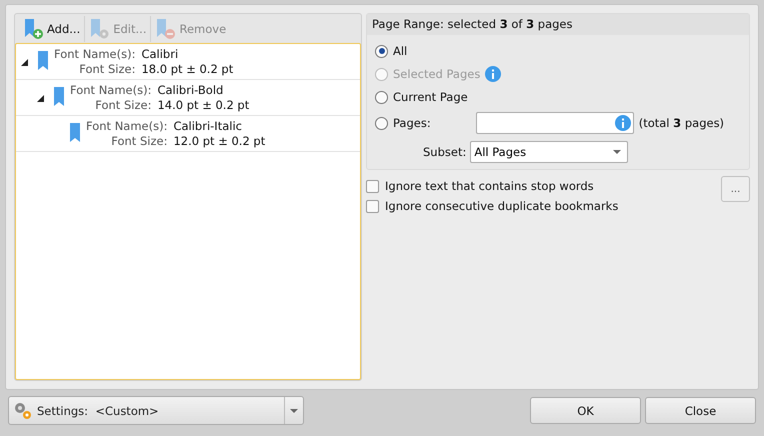  I want to click on remove-bookmark-icon, so click(165, 29).